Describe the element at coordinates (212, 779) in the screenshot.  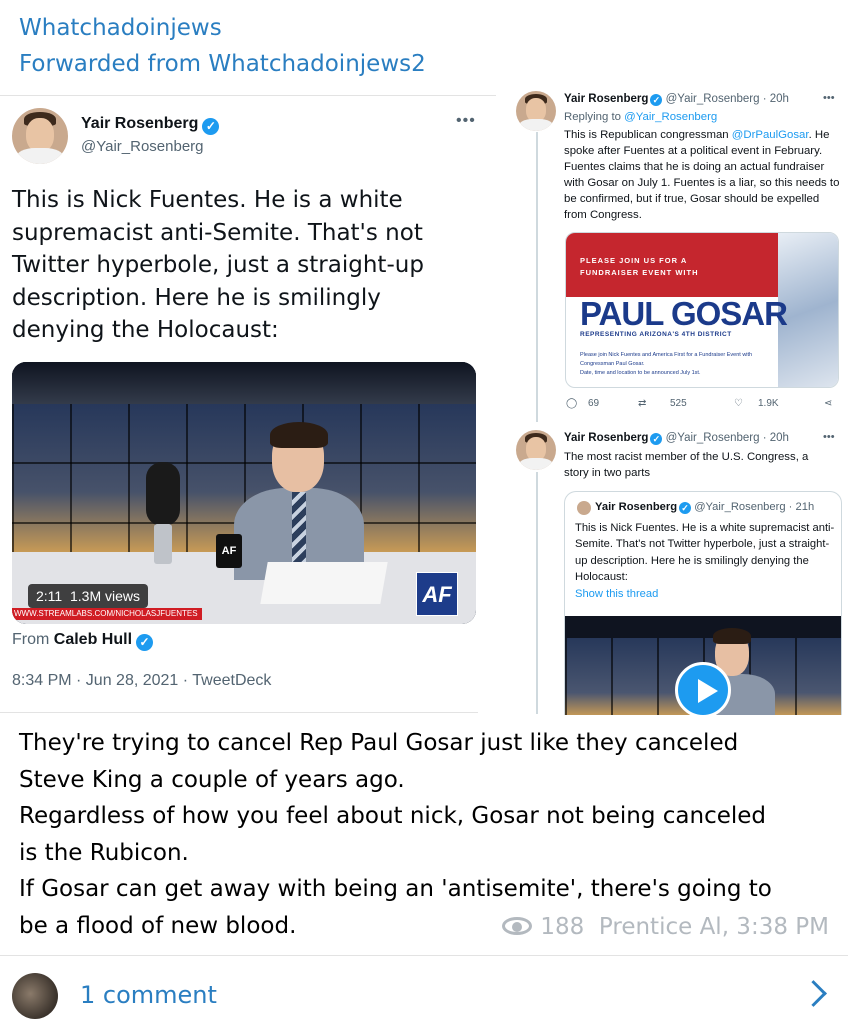
I see `caption-line: Steve King a couple of years ago.` at that location.